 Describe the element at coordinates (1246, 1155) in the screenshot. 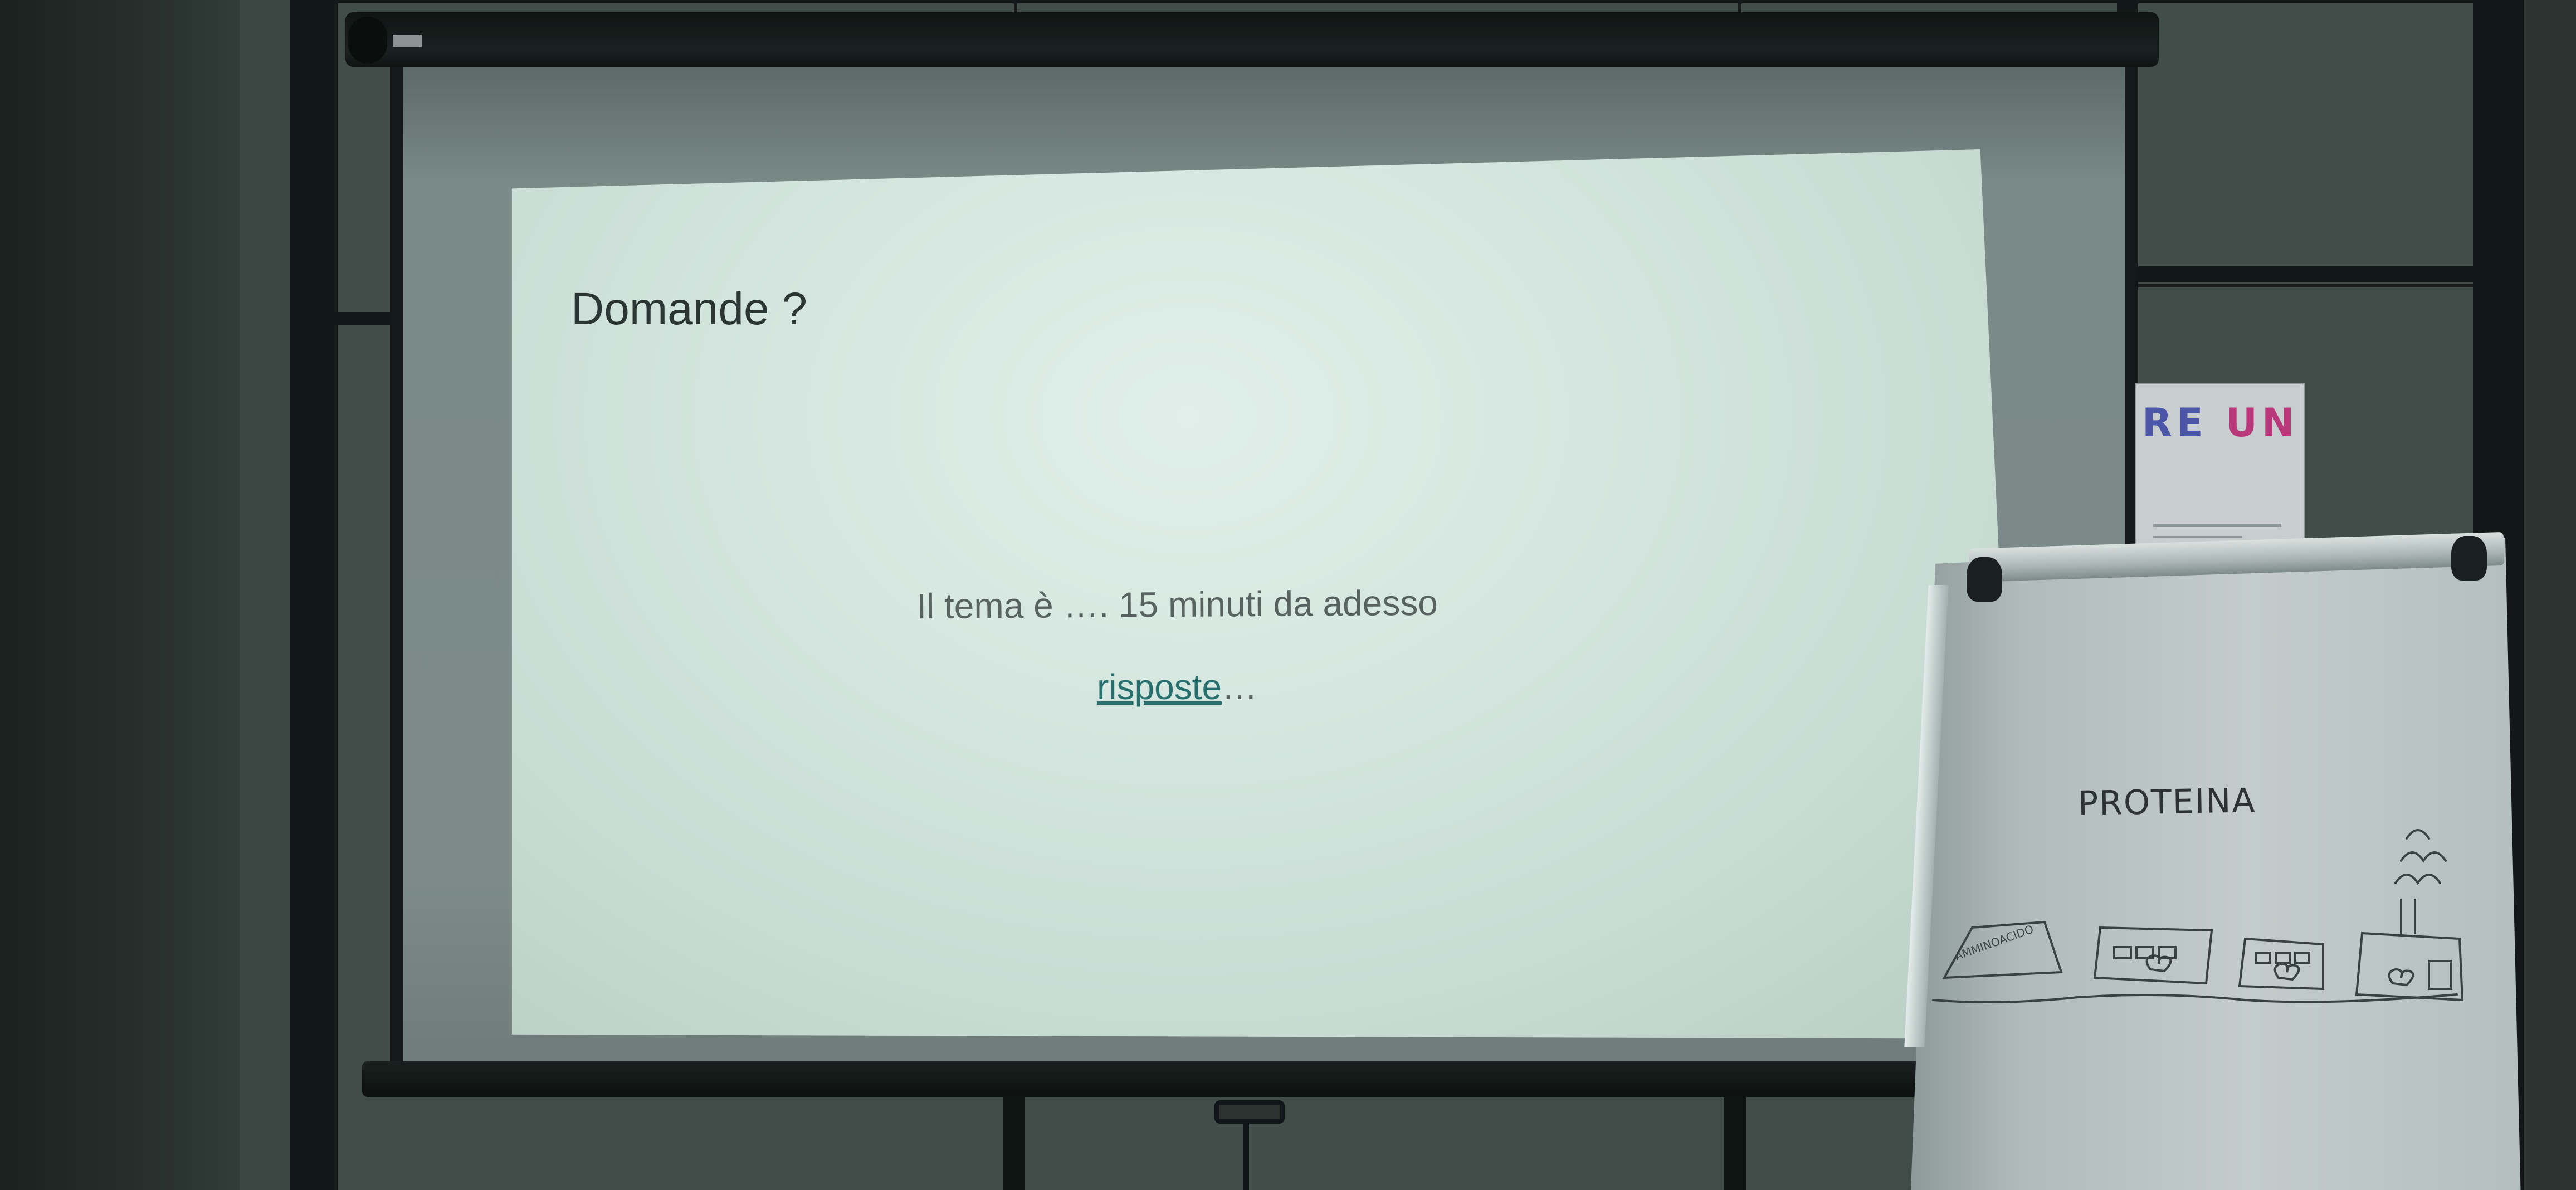

I see `screen-pull-cord` at that location.